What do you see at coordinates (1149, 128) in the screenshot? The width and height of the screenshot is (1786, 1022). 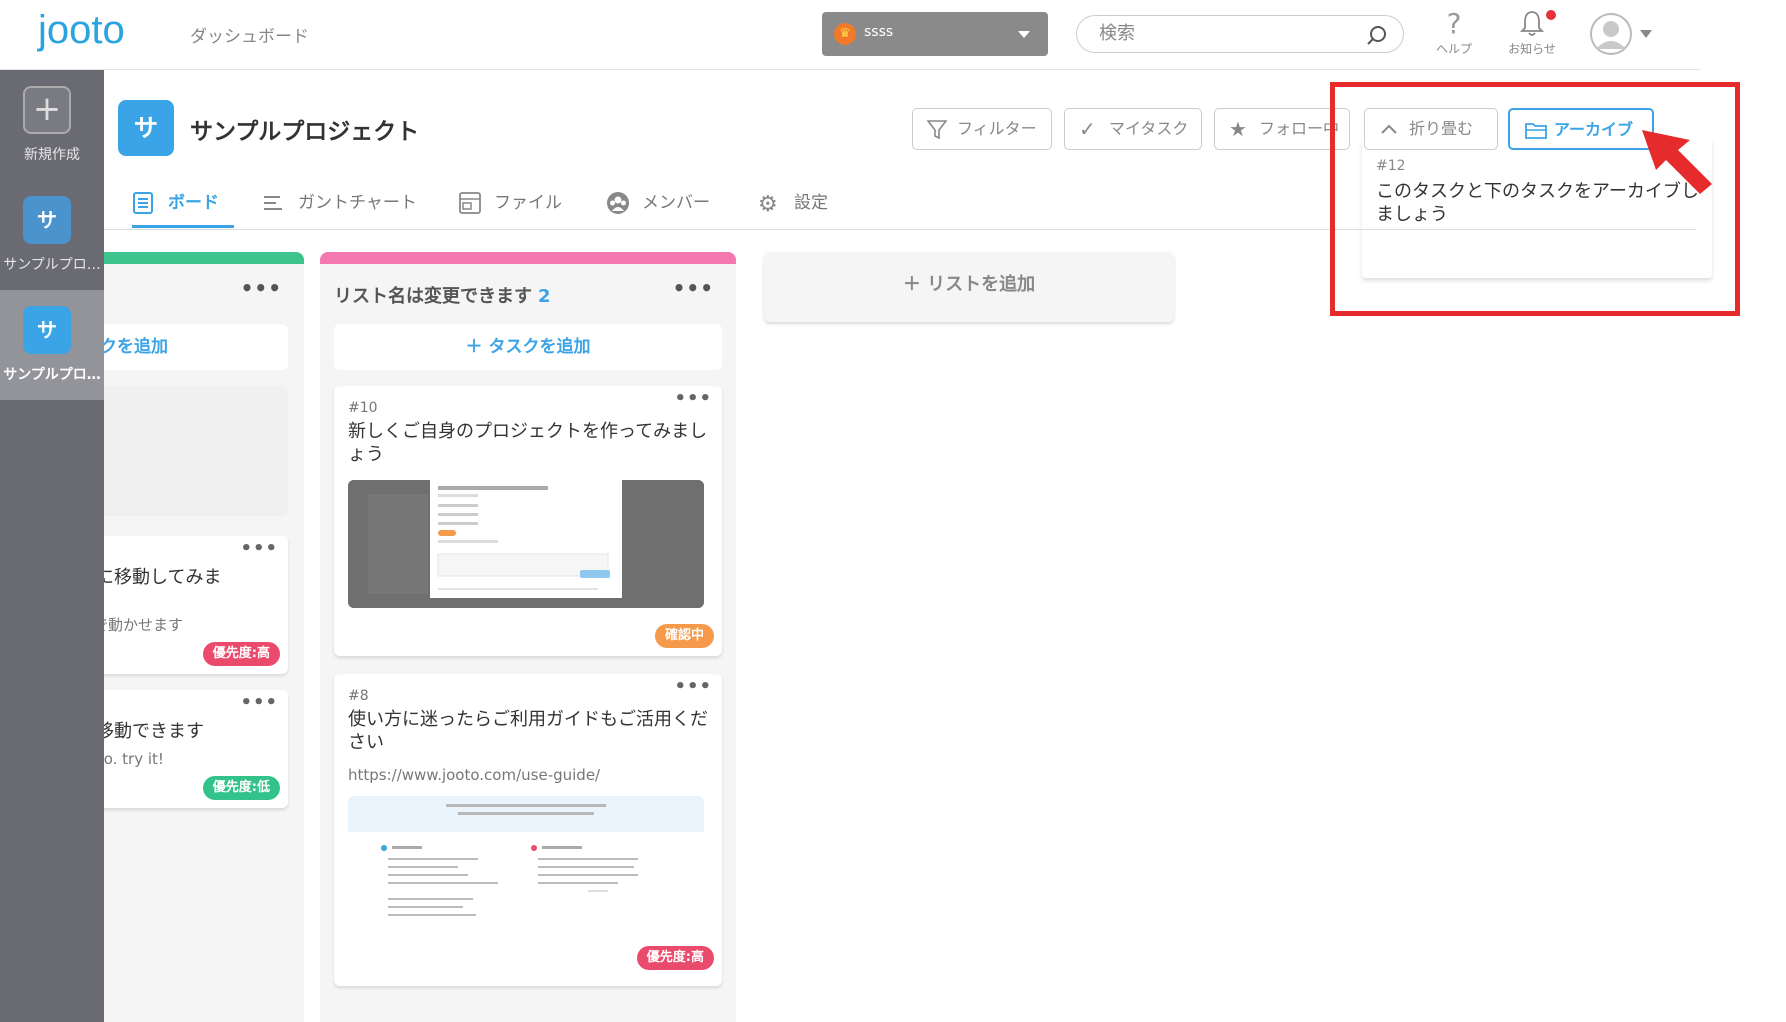 I see `my-task-label: マイタスク` at bounding box center [1149, 128].